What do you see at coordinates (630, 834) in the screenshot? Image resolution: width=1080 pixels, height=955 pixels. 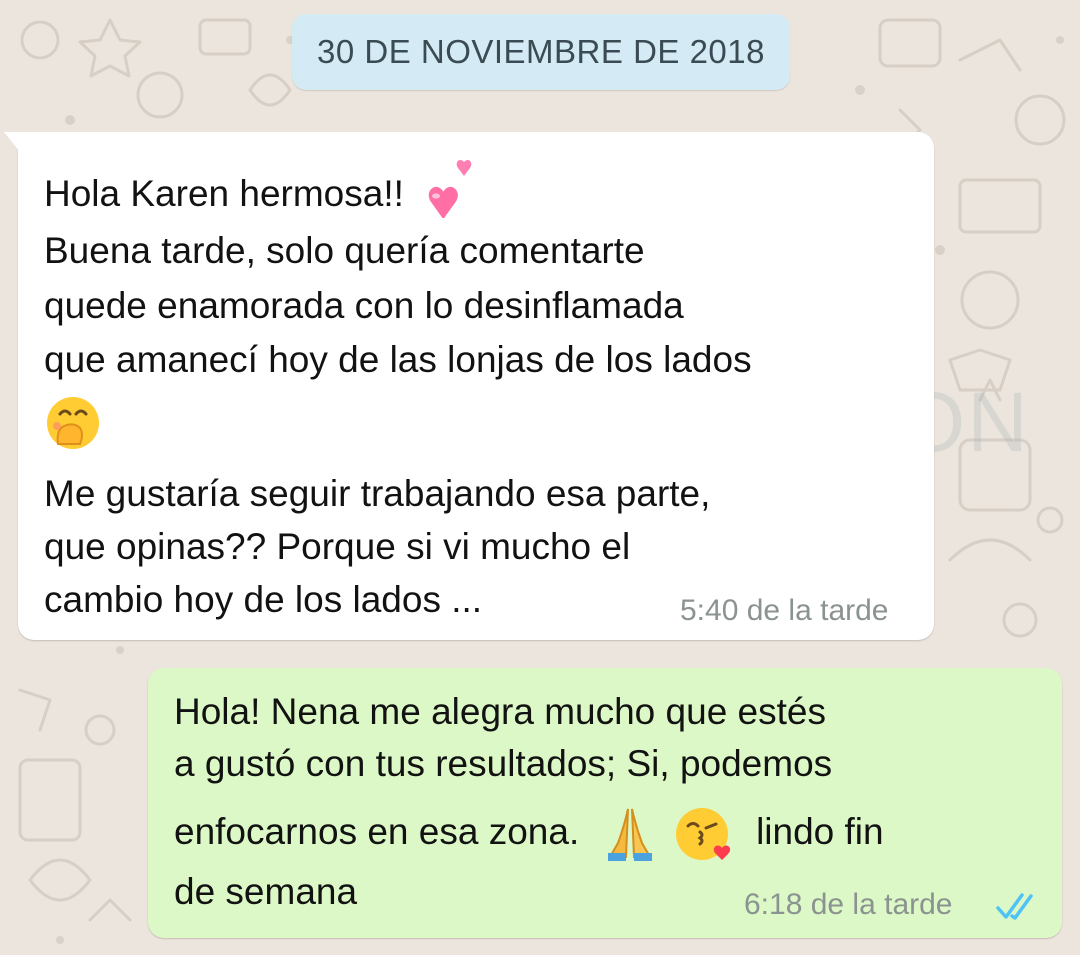 I see `folded-hands-emoji` at bounding box center [630, 834].